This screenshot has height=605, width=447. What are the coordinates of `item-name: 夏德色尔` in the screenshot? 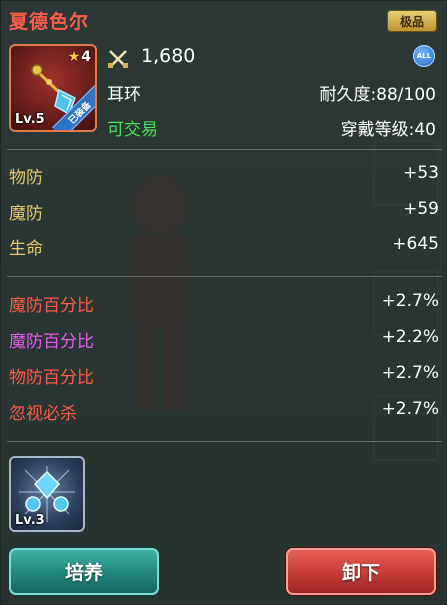 It's located at (49, 22).